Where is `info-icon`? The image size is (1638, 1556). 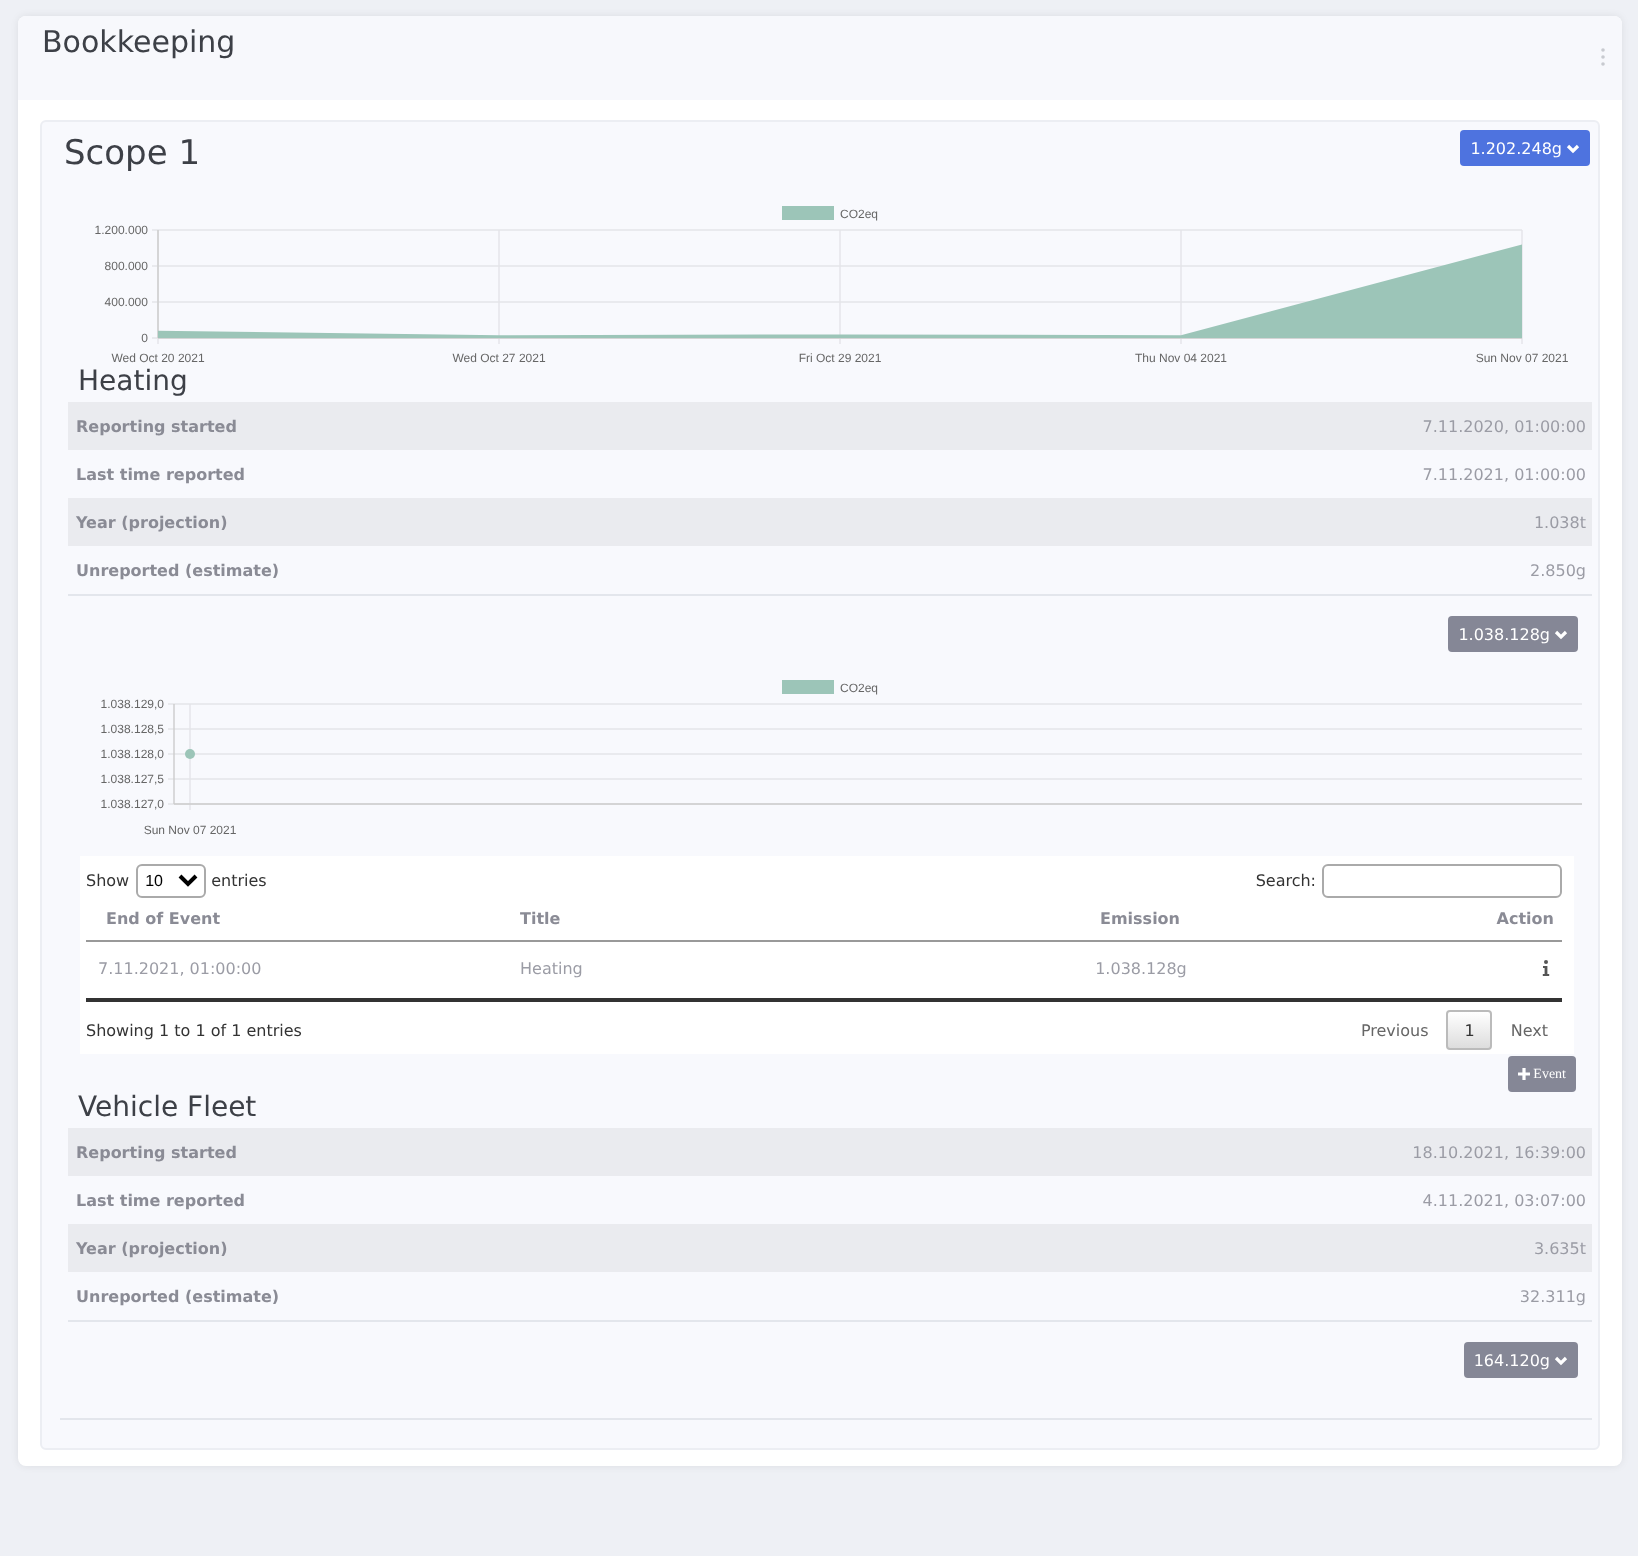 info-icon is located at coordinates (1546, 968).